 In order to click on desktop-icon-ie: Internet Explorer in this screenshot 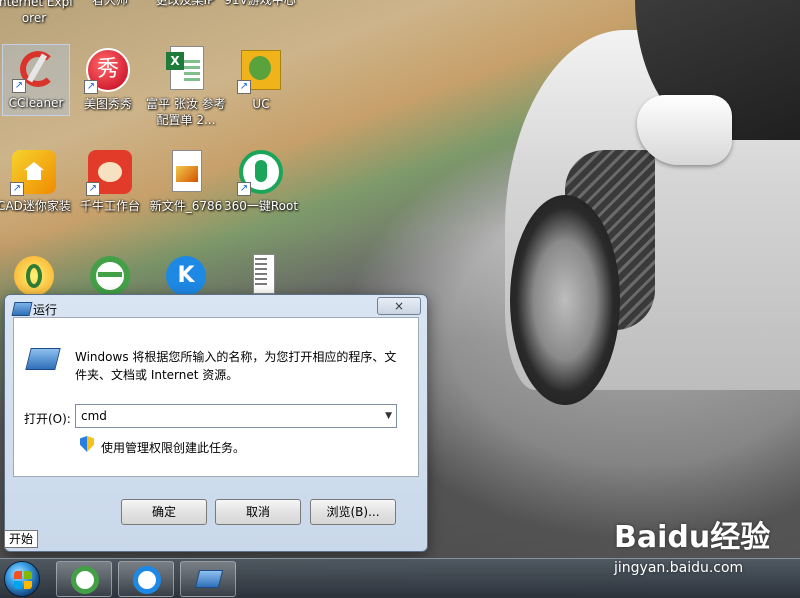, I will do `click(38, 13)`.